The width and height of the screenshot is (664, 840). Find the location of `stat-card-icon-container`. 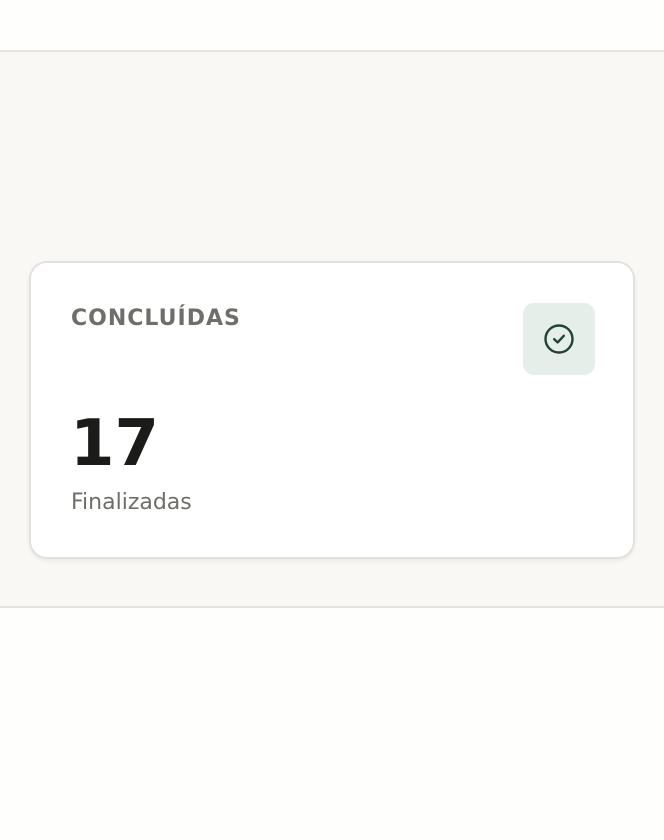

stat-card-icon-container is located at coordinates (559, 339).